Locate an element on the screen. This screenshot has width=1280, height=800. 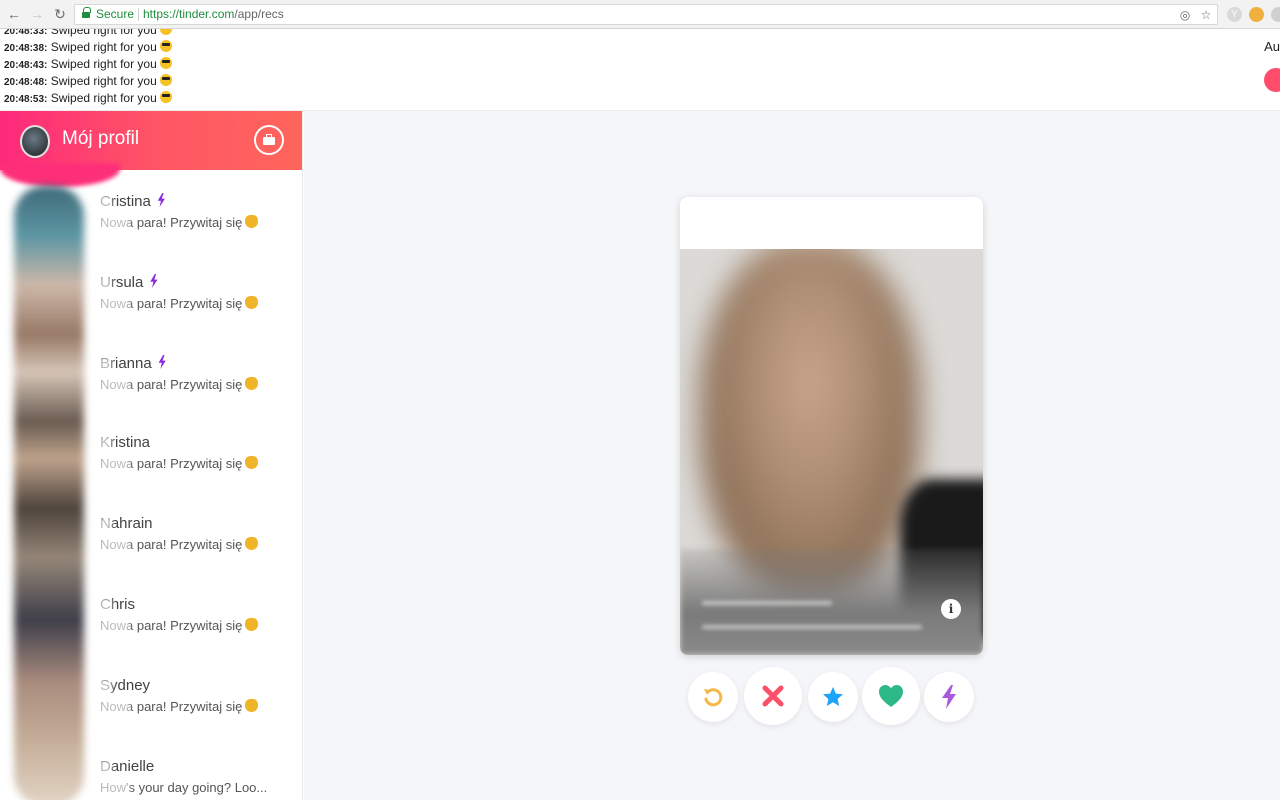
auto-label: Au is located at coordinates (1272, 46).